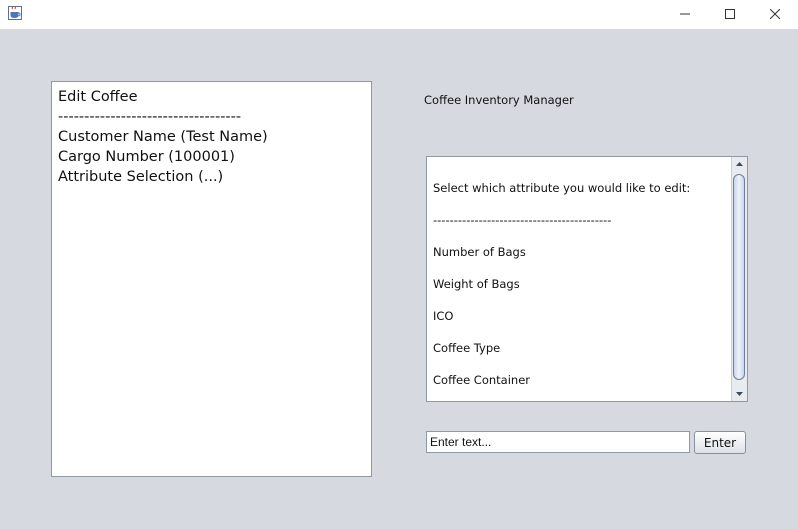  What do you see at coordinates (163, 137) in the screenshot?
I see `customer-name-line: Customer Name (Test Name)` at bounding box center [163, 137].